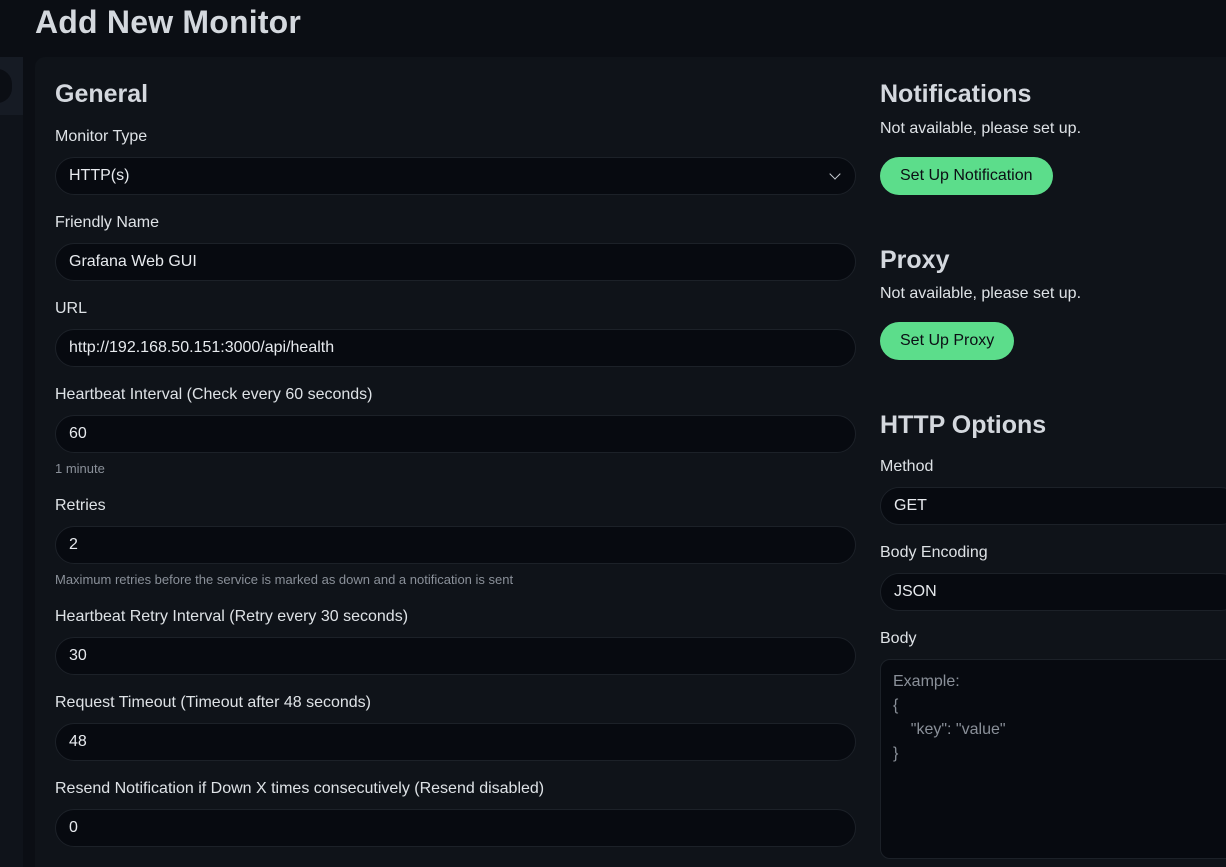 The image size is (1226, 867). I want to click on heartbeat-interval-input: 60, so click(455, 434).